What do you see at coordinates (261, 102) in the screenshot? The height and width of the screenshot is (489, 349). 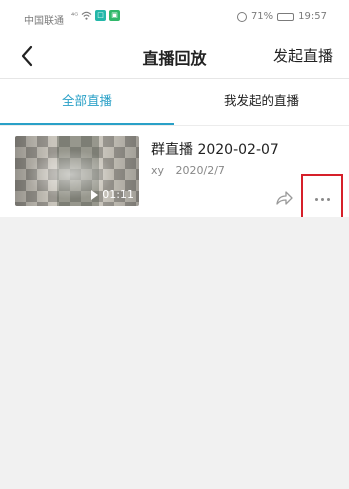 I see `tab-my-lives: 我发起的直播` at bounding box center [261, 102].